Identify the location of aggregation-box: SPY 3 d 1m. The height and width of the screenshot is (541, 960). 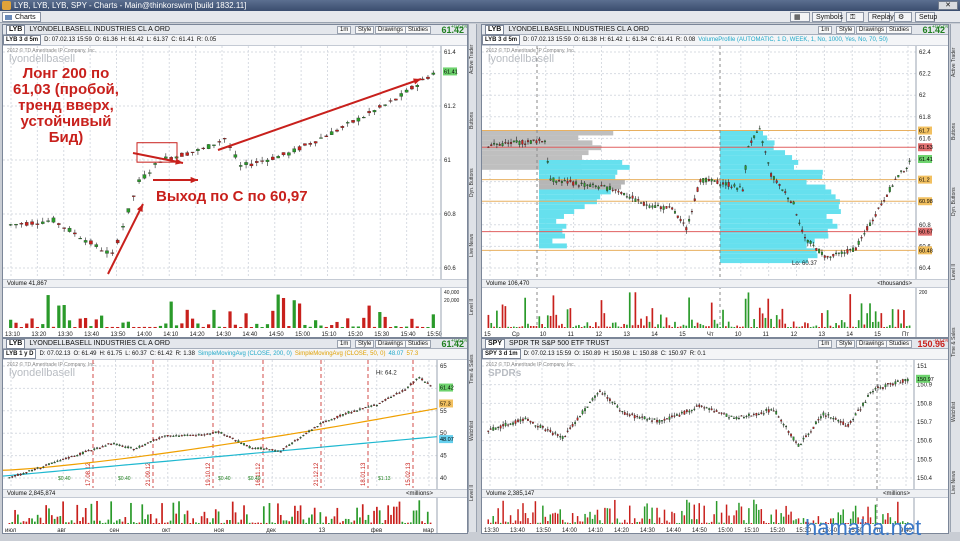
(501, 354).